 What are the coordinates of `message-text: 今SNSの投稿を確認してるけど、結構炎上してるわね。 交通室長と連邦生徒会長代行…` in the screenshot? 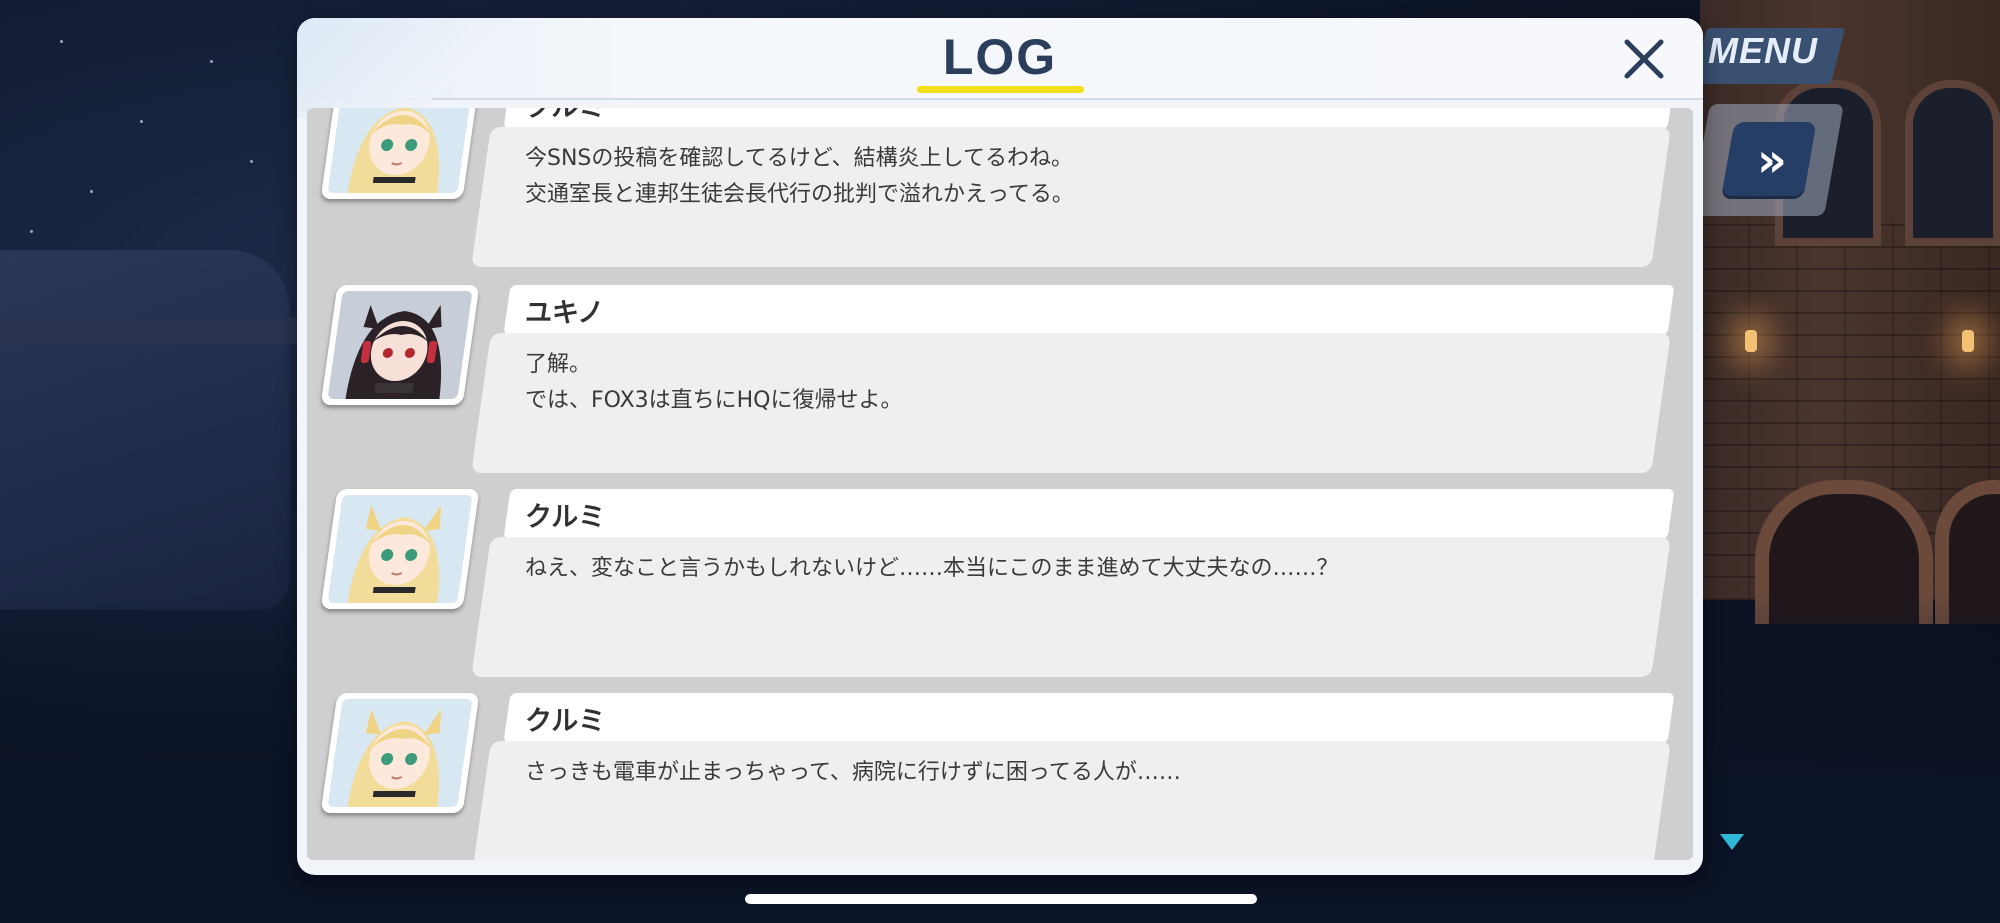 It's located at (799, 176).